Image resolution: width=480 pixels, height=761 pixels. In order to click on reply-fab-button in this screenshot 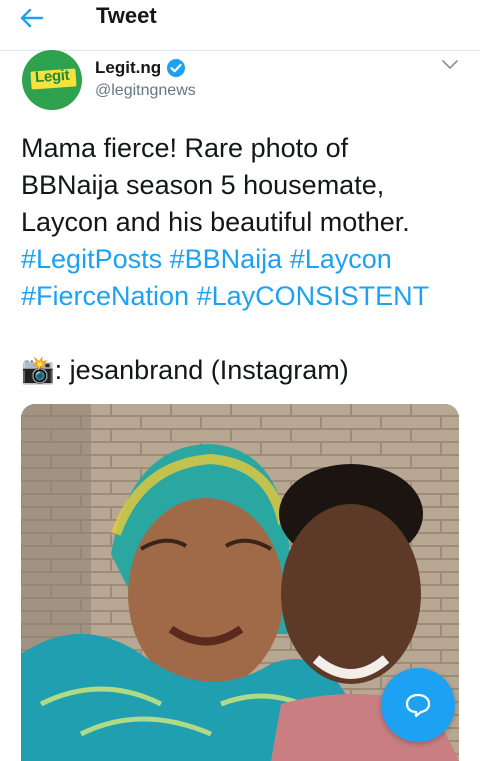, I will do `click(418, 705)`.